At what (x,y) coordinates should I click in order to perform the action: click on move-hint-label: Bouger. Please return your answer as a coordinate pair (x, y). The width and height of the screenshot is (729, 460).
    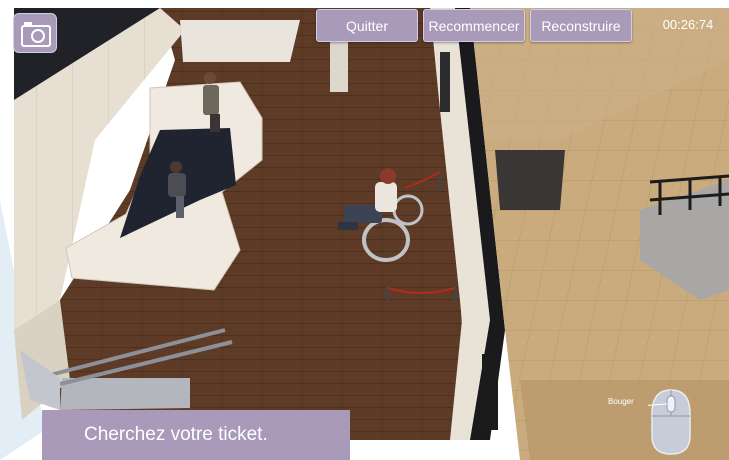
    Looking at the image, I should click on (621, 401).